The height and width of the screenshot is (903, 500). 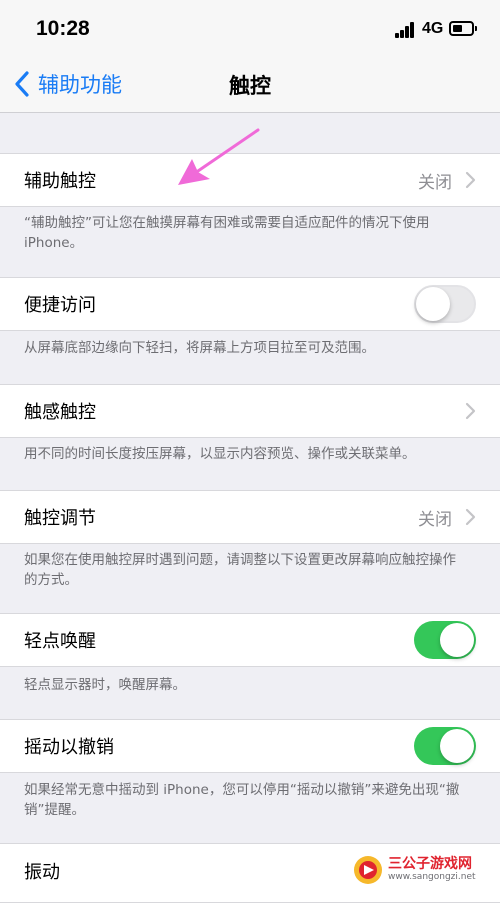 What do you see at coordinates (250, 29) in the screenshot?
I see `status-bar: 10:28 4G` at bounding box center [250, 29].